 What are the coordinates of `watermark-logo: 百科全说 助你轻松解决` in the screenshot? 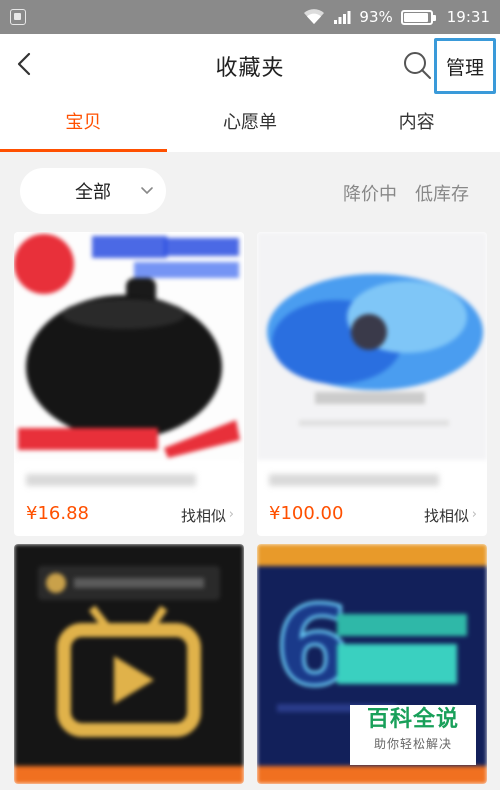 It's located at (413, 735).